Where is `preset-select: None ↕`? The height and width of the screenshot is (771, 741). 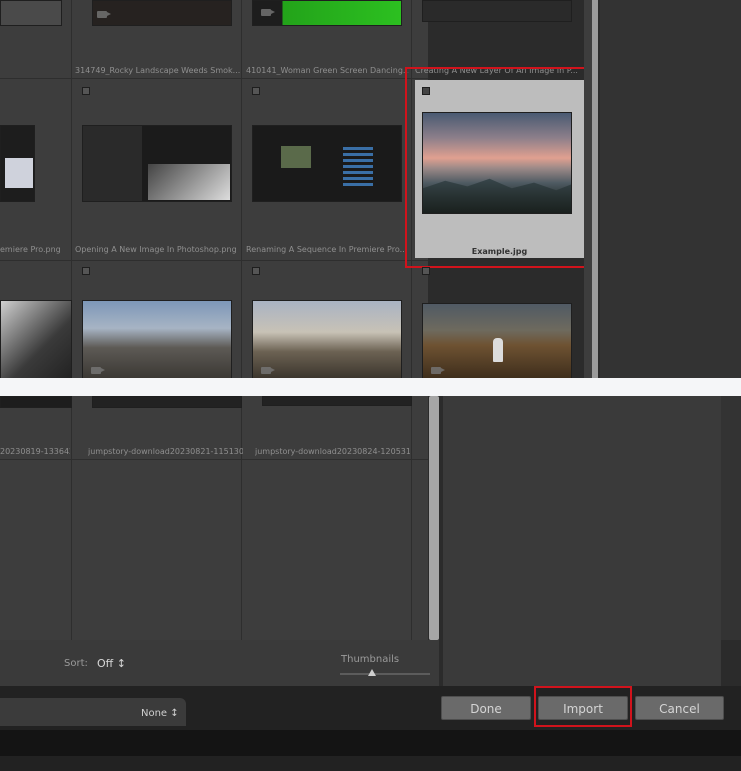 preset-select: None ↕ is located at coordinates (160, 713).